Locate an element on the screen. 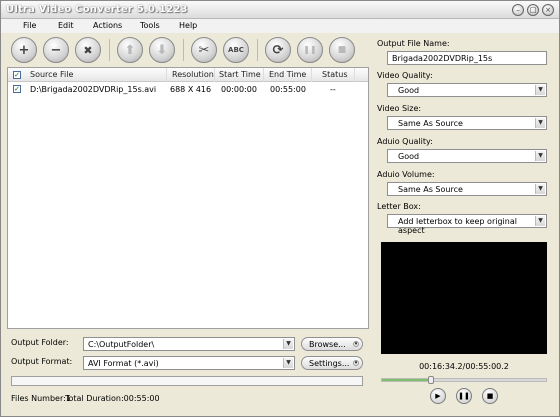 The image size is (560, 417). output-format-combo: AVI Format (*.avi) ▼ is located at coordinates (189, 363).